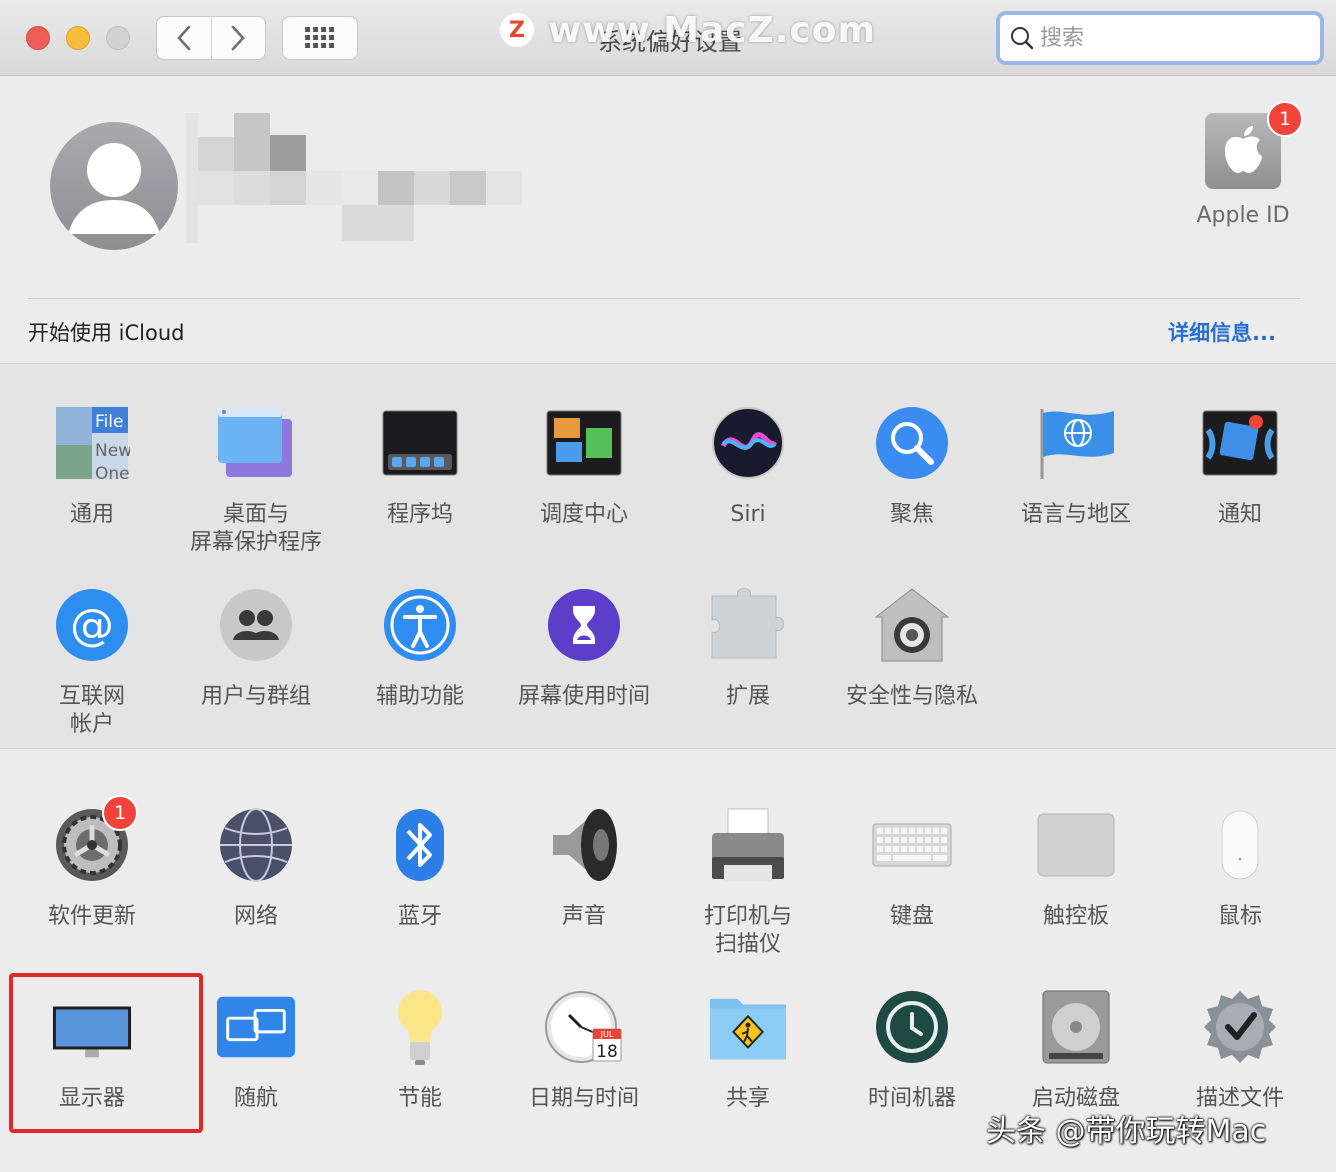 This screenshot has width=1336, height=1172. I want to click on pane-software-update: 1 软件更新, so click(92, 863).